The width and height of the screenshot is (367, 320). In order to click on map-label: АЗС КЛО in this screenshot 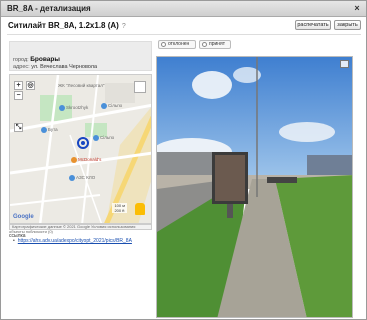, I will do `click(86, 177)`.